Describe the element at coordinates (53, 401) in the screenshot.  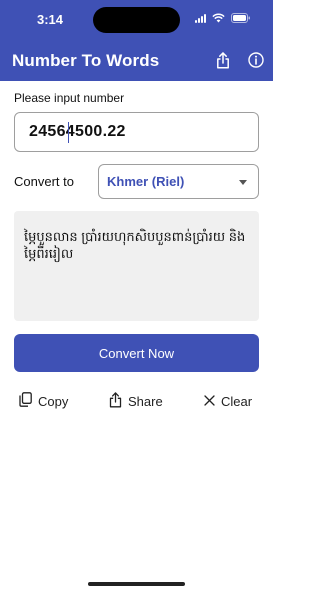
I see `copy-label: Copy` at that location.